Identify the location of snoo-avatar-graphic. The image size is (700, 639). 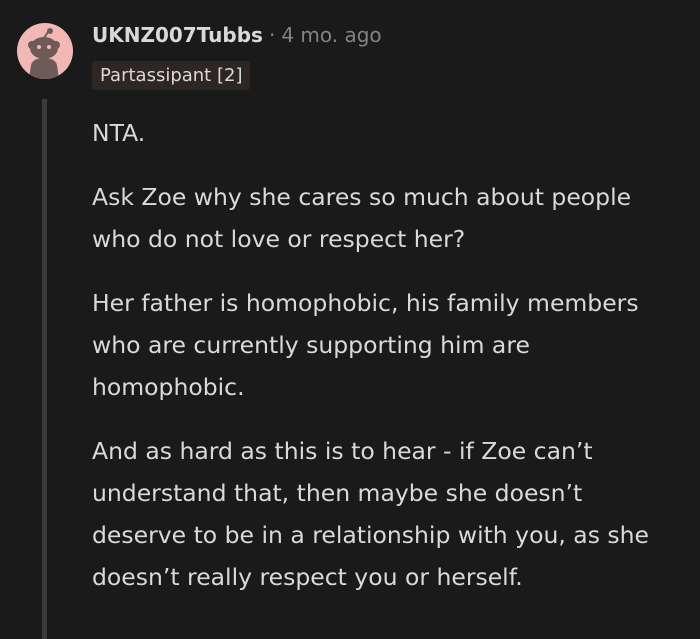
(44, 53).